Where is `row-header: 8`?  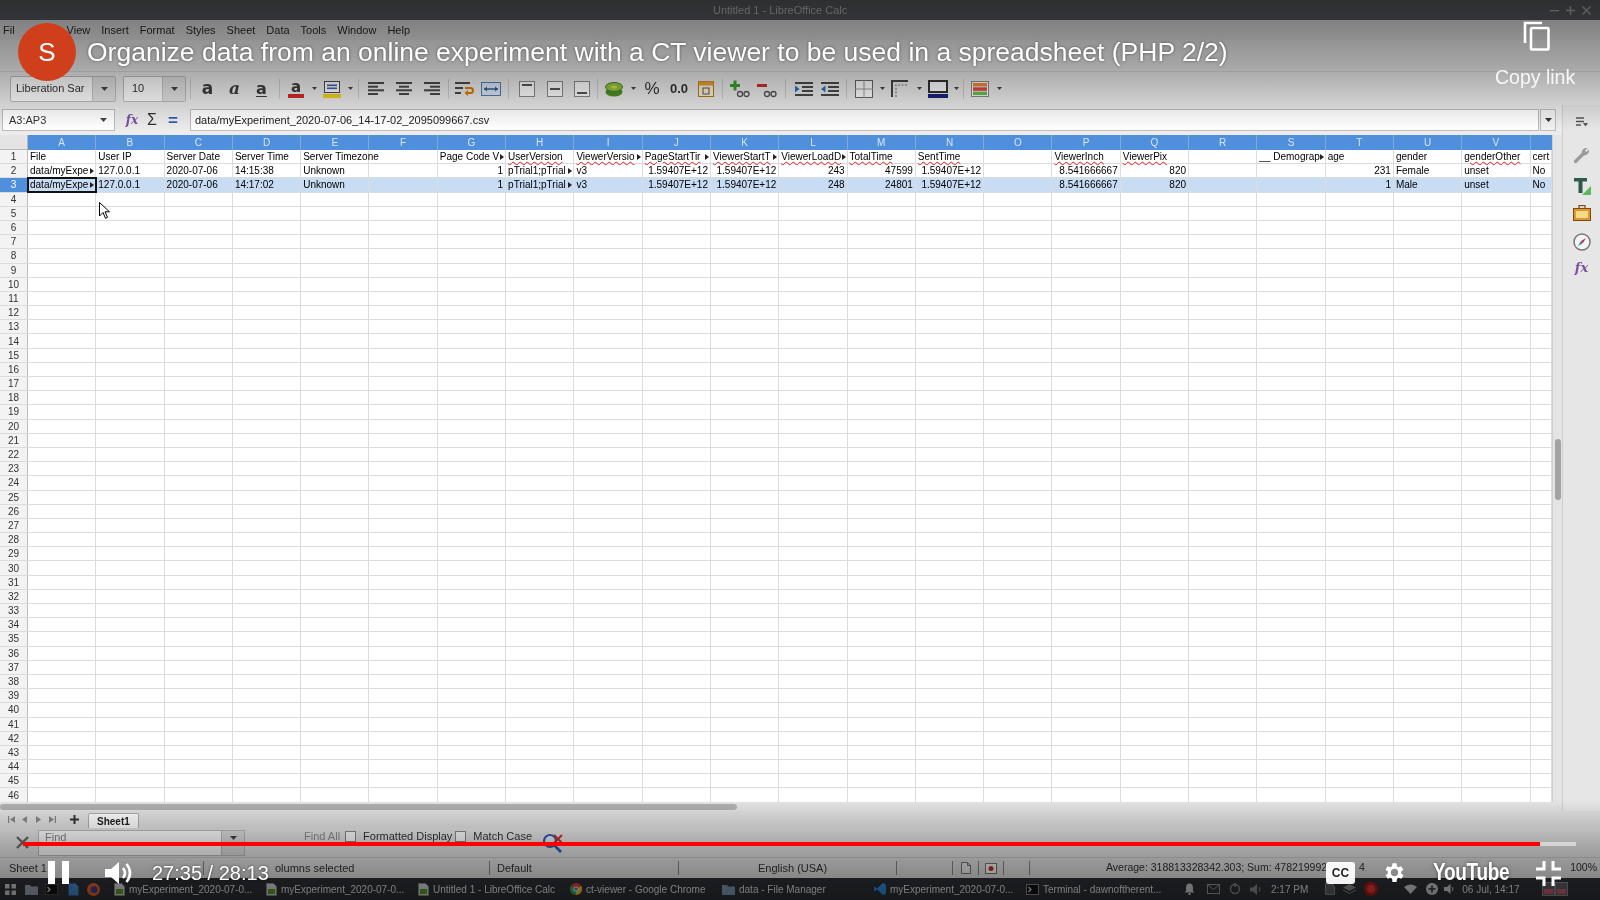
row-header: 8 is located at coordinates (14, 256).